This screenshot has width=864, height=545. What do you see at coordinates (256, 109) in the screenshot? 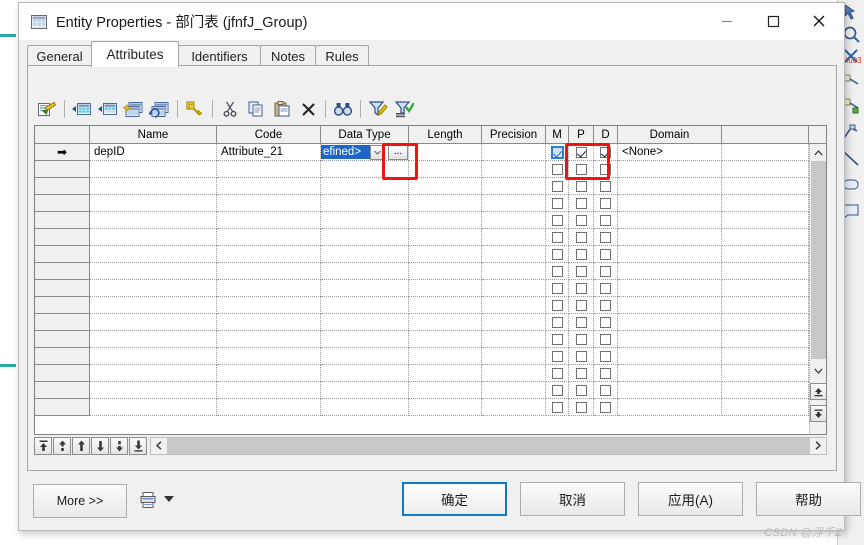
I see `copy-icon` at bounding box center [256, 109].